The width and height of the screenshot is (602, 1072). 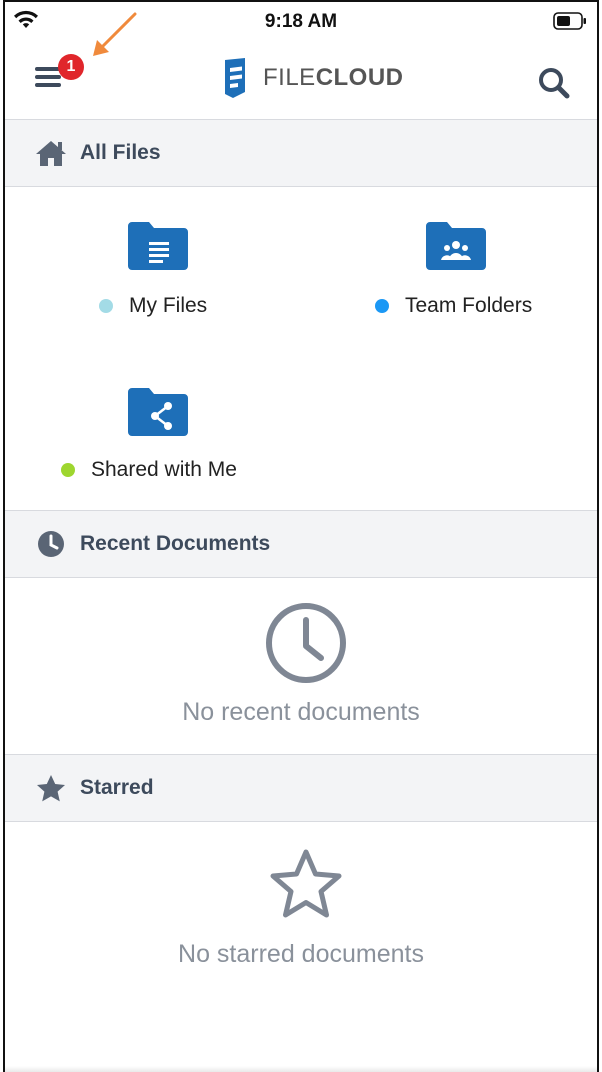 What do you see at coordinates (306, 883) in the screenshot?
I see `empty-star-icon` at bounding box center [306, 883].